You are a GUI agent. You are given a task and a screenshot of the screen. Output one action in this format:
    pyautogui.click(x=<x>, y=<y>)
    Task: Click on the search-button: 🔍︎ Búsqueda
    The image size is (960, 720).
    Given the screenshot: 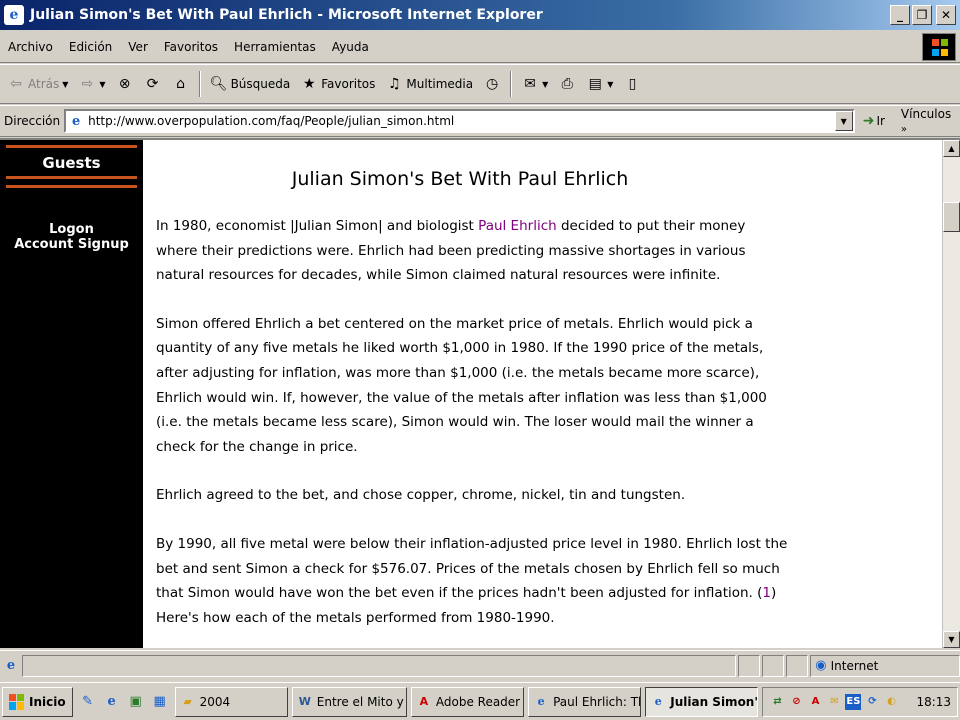 What is the action you would take?
    pyautogui.click(x=250, y=84)
    